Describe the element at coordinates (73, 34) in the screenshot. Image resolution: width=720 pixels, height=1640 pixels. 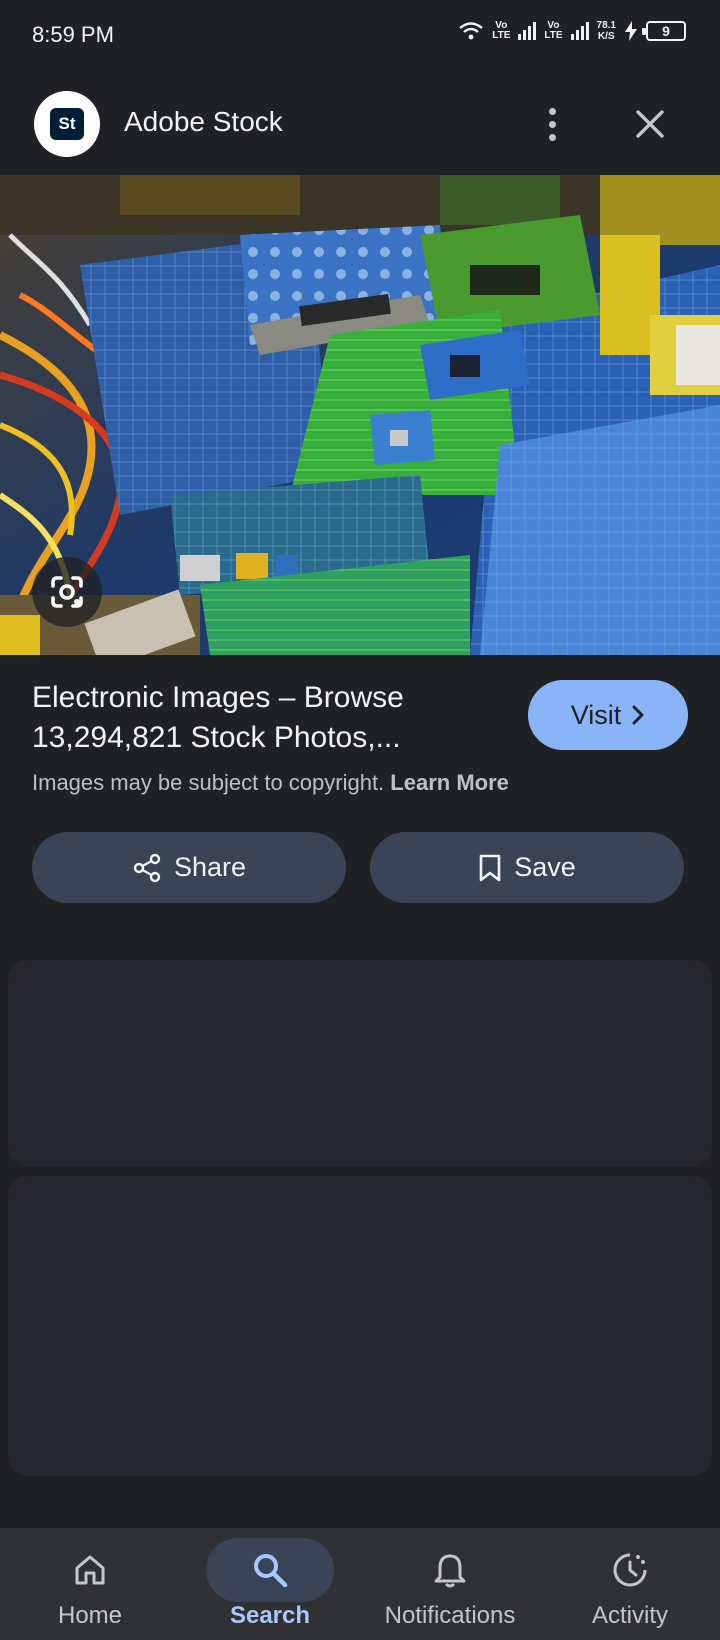
I see `status-time: 8:59 PM` at that location.